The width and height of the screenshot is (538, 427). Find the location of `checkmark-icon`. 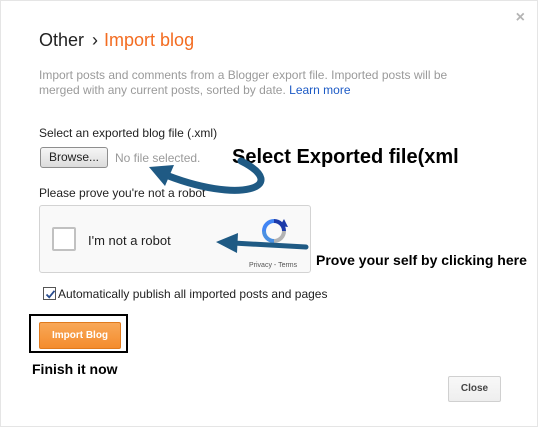

checkmark-icon is located at coordinates (50, 294).